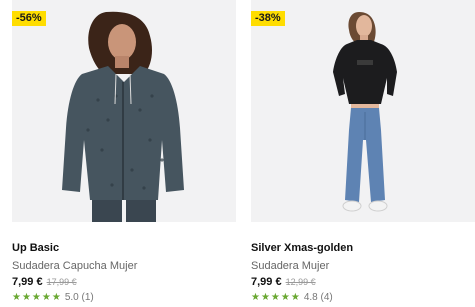  Describe the element at coordinates (290, 266) in the screenshot. I see `product-subtitle: Sudadera Mujer` at that location.